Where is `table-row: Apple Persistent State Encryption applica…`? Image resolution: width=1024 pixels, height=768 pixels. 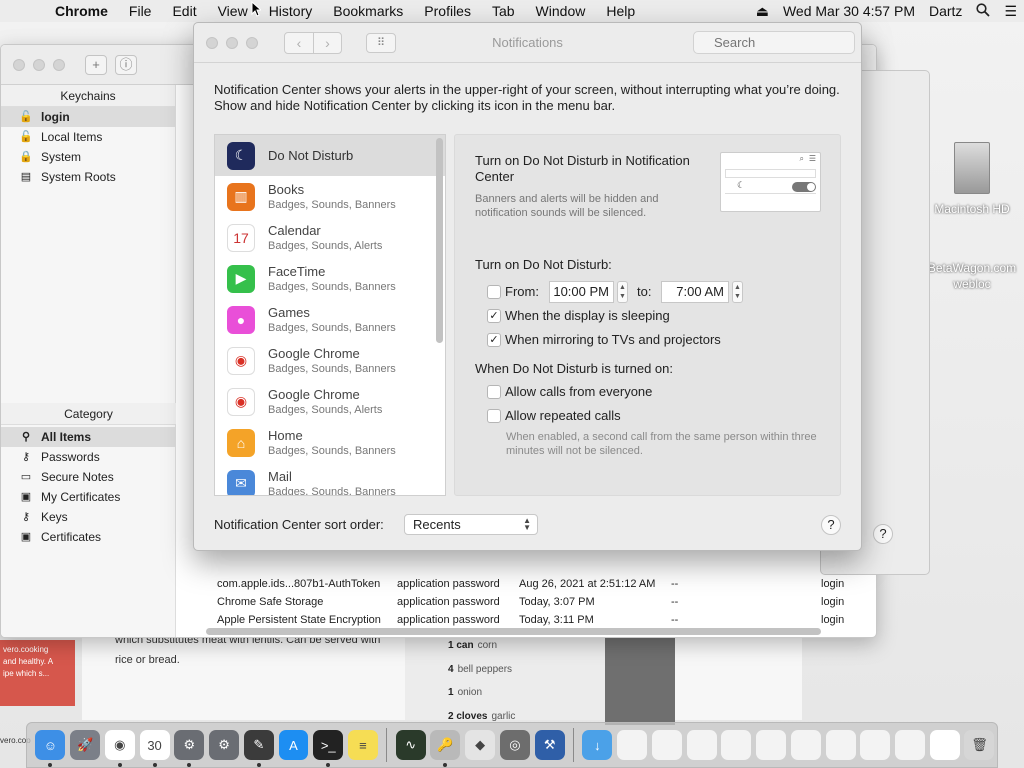
table-row: Apple Persistent State Encryption applica… is located at coordinates (526, 620).